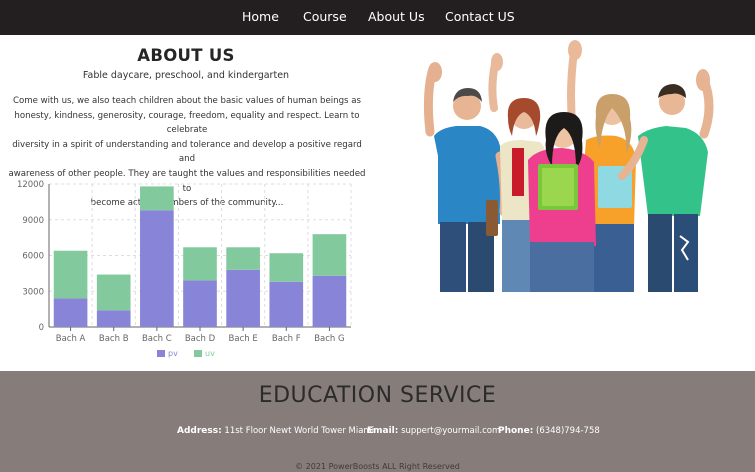  Describe the element at coordinates (33, 292) in the screenshot. I see `y-tick-label: 3000` at that location.